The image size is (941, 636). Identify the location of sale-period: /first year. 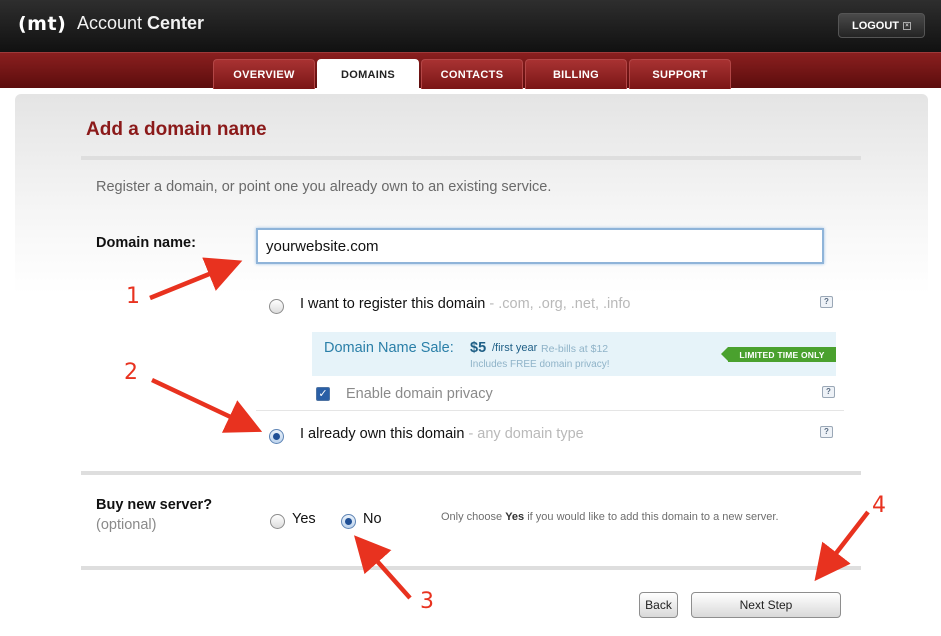
(515, 348).